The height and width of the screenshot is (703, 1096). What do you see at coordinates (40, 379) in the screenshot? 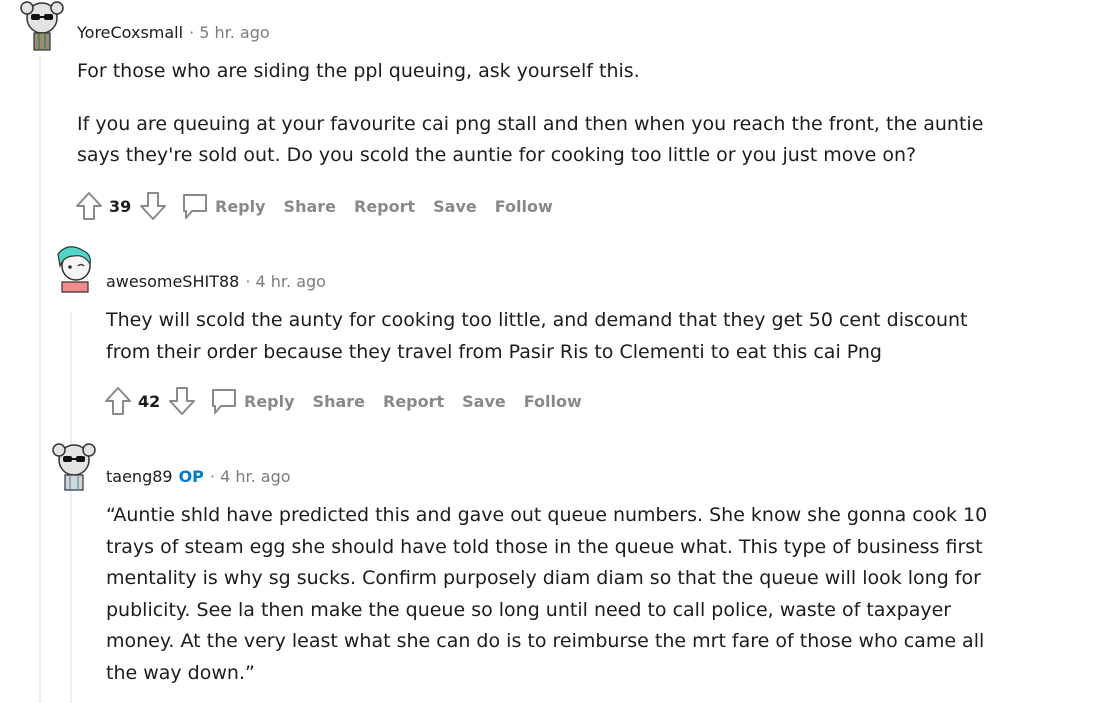
I see `thread-line-root` at bounding box center [40, 379].